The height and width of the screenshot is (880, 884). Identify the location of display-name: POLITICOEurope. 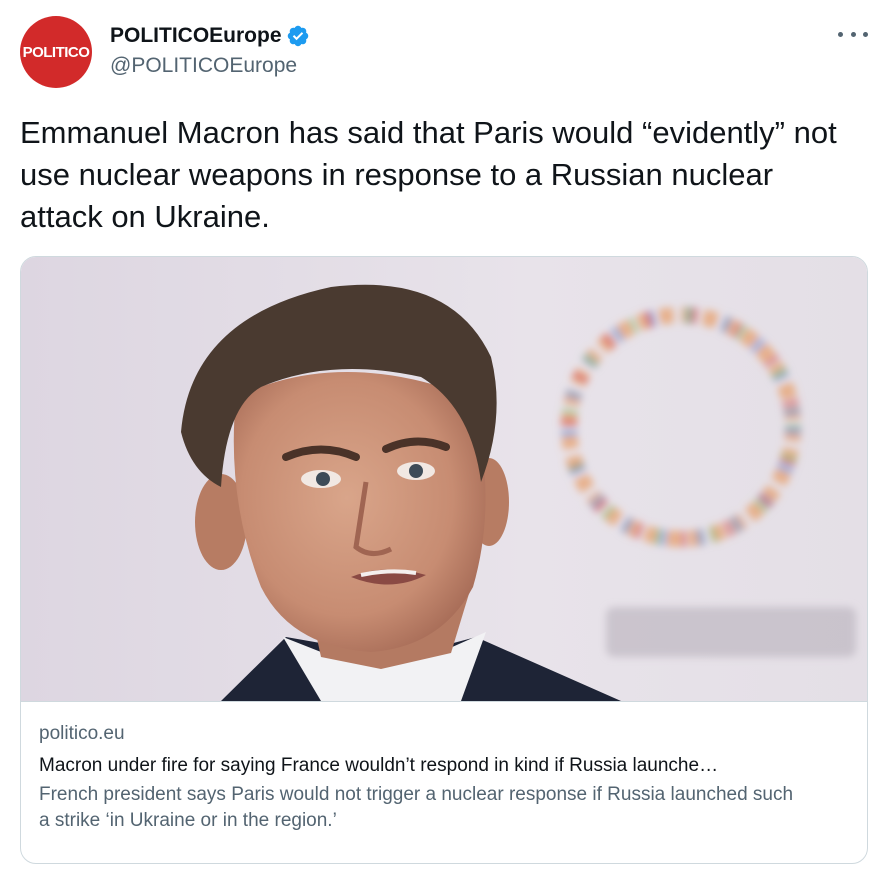
(196, 36).